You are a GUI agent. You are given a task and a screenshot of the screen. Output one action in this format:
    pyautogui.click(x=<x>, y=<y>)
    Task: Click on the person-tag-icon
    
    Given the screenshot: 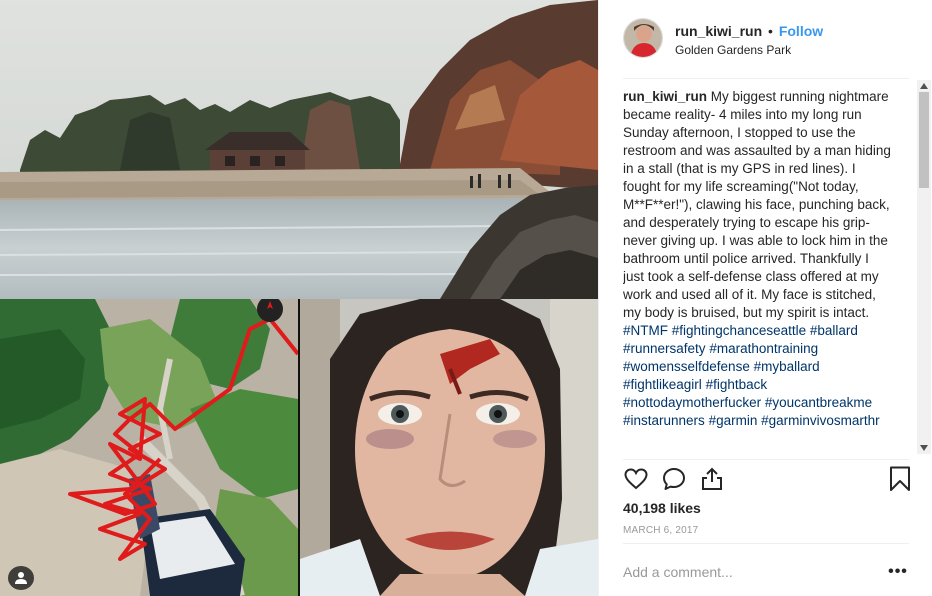 What is the action you would take?
    pyautogui.click(x=21, y=578)
    